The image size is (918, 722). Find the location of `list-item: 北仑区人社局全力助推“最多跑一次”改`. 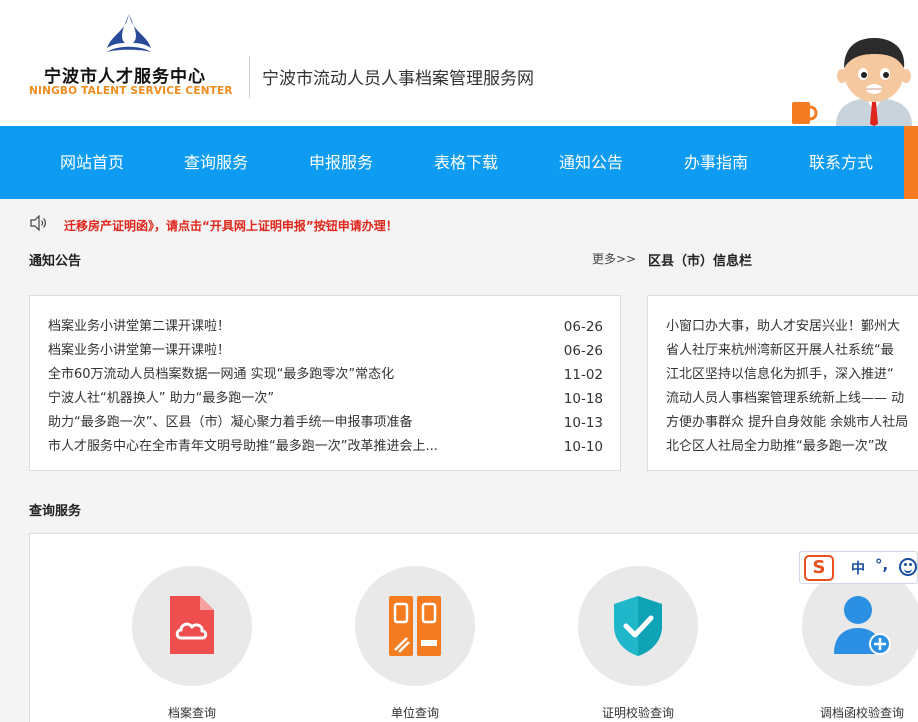

list-item: 北仑区人社局全力助推“最多跑一次”改 is located at coordinates (792, 447).